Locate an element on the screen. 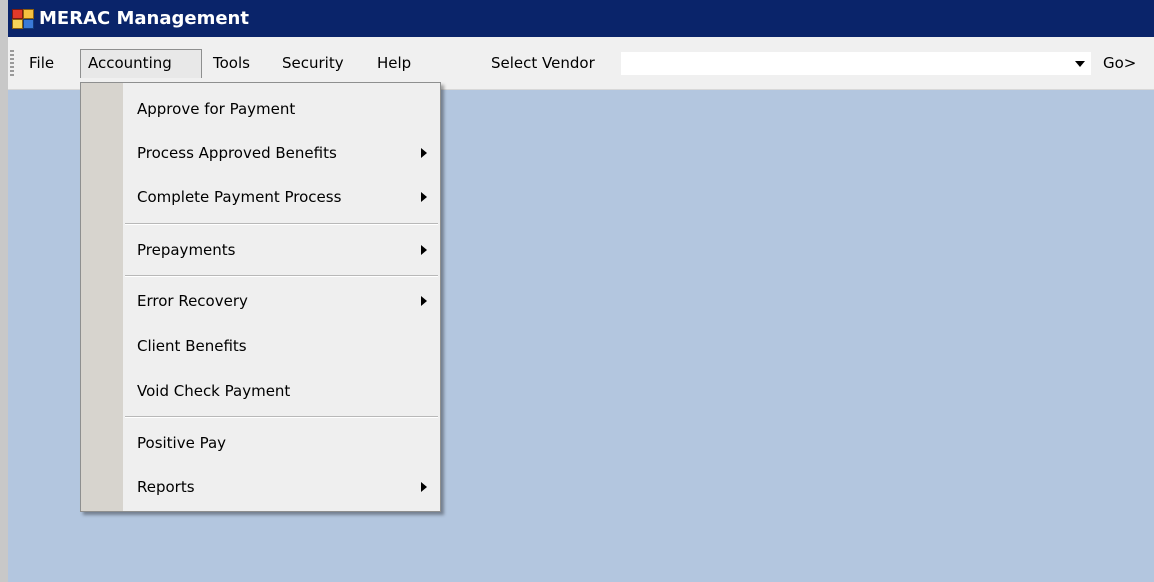  menu-help: Help is located at coordinates (394, 63).